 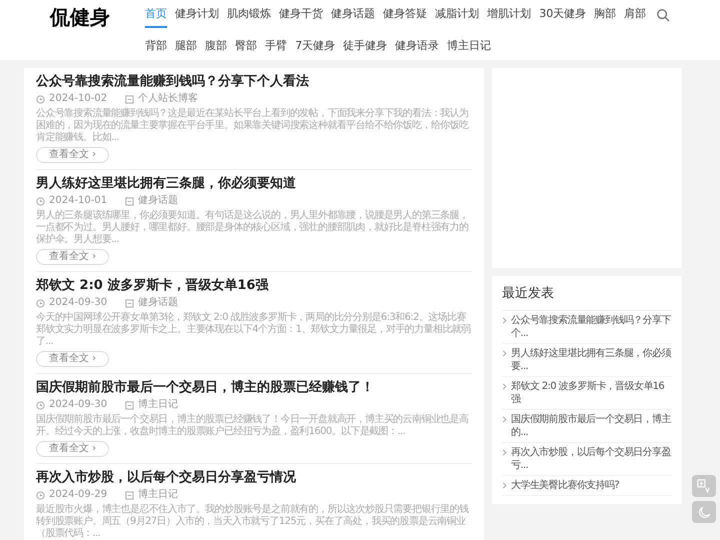 What do you see at coordinates (457, 17) in the screenshot?
I see `nav-link: 减脂计划` at bounding box center [457, 17].